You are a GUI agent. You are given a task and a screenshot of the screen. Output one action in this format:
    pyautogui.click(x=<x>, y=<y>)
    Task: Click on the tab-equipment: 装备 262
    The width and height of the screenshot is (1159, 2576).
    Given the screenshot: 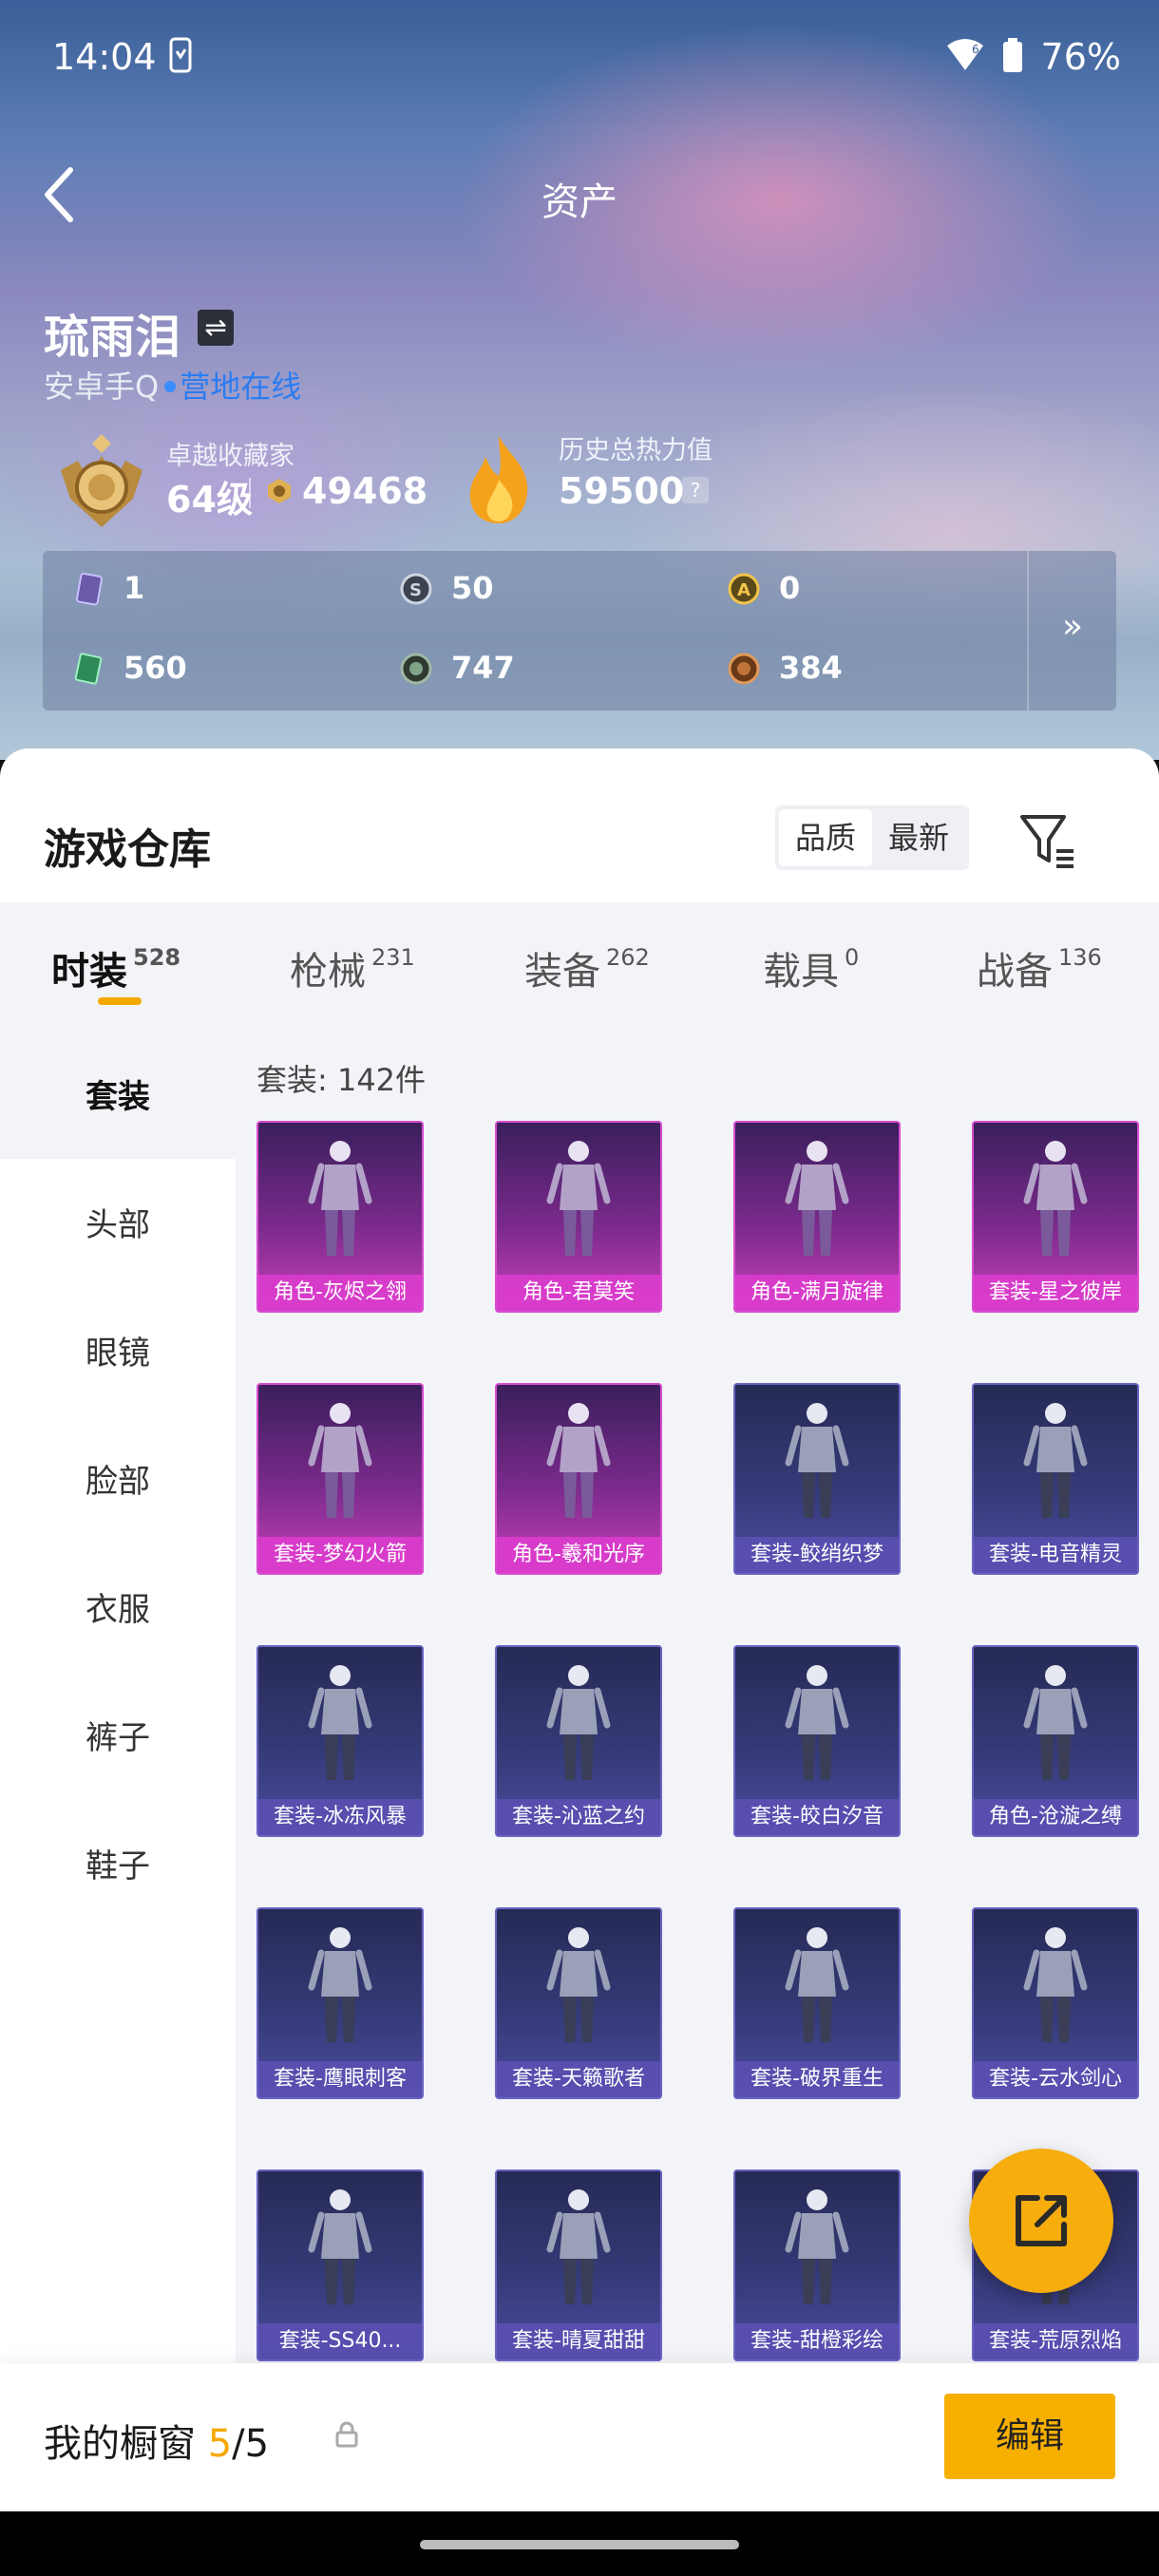 What is the action you would take?
    pyautogui.click(x=587, y=967)
    